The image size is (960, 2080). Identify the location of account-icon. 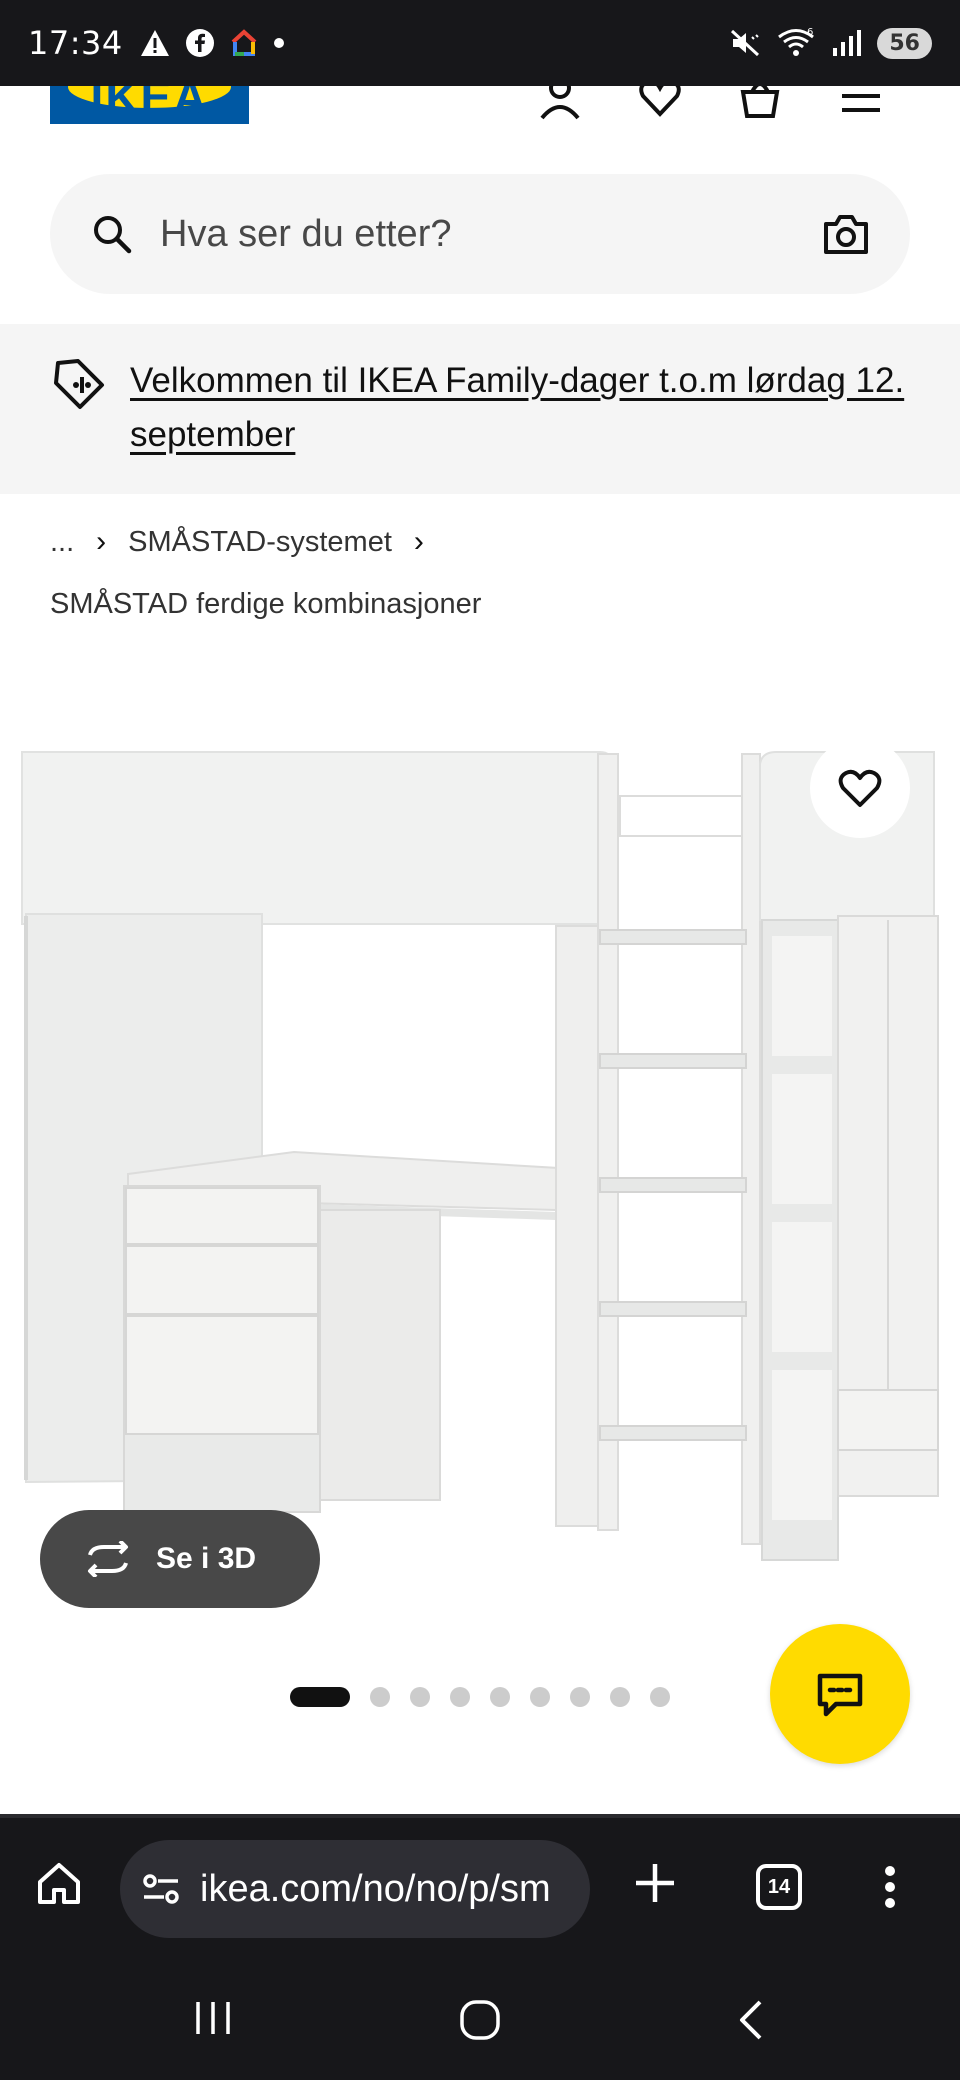
(560, 103).